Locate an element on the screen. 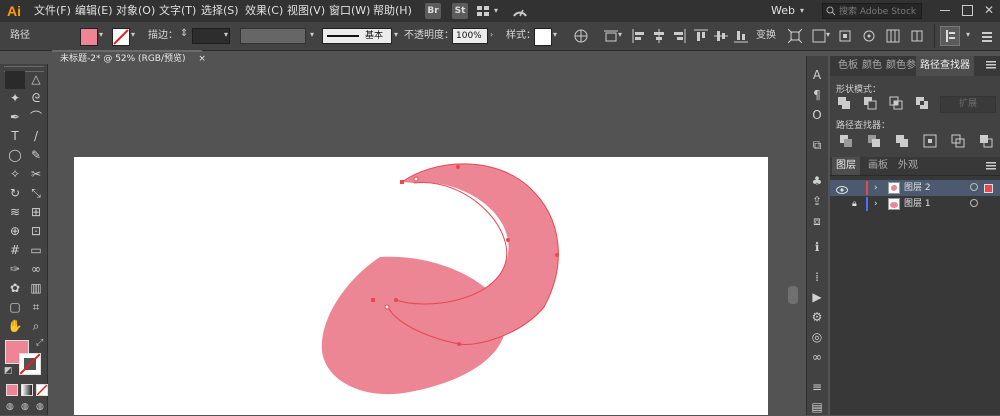  ellipse-tool-icon: ◯ is located at coordinates (15, 155).